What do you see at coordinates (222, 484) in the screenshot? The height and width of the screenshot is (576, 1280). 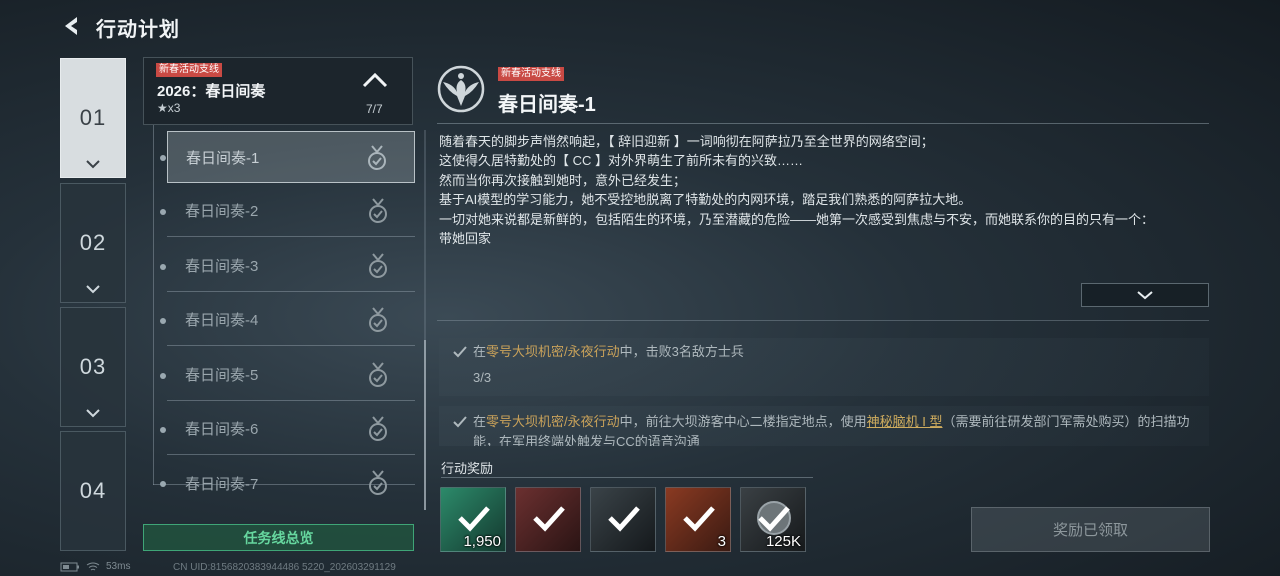 I see `sub-quest-label: 春日间奏-7` at bounding box center [222, 484].